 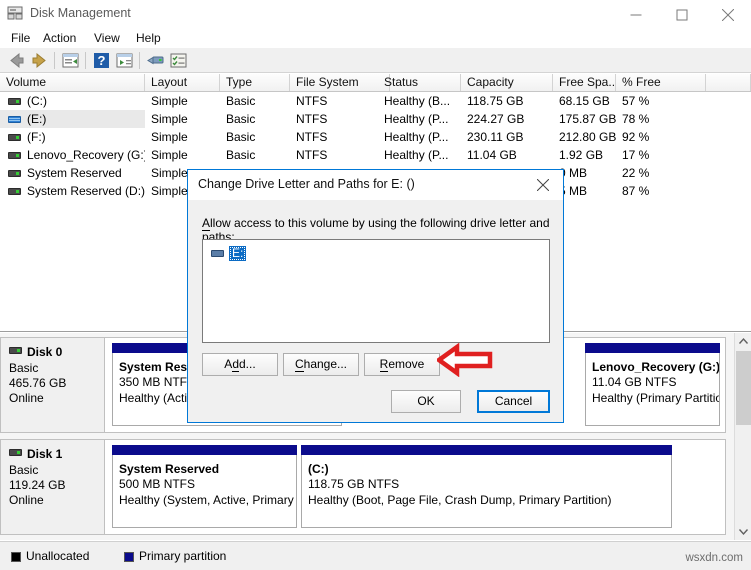 What do you see at coordinates (636, 137) in the screenshot?
I see `cell-pct: 92 %` at bounding box center [636, 137].